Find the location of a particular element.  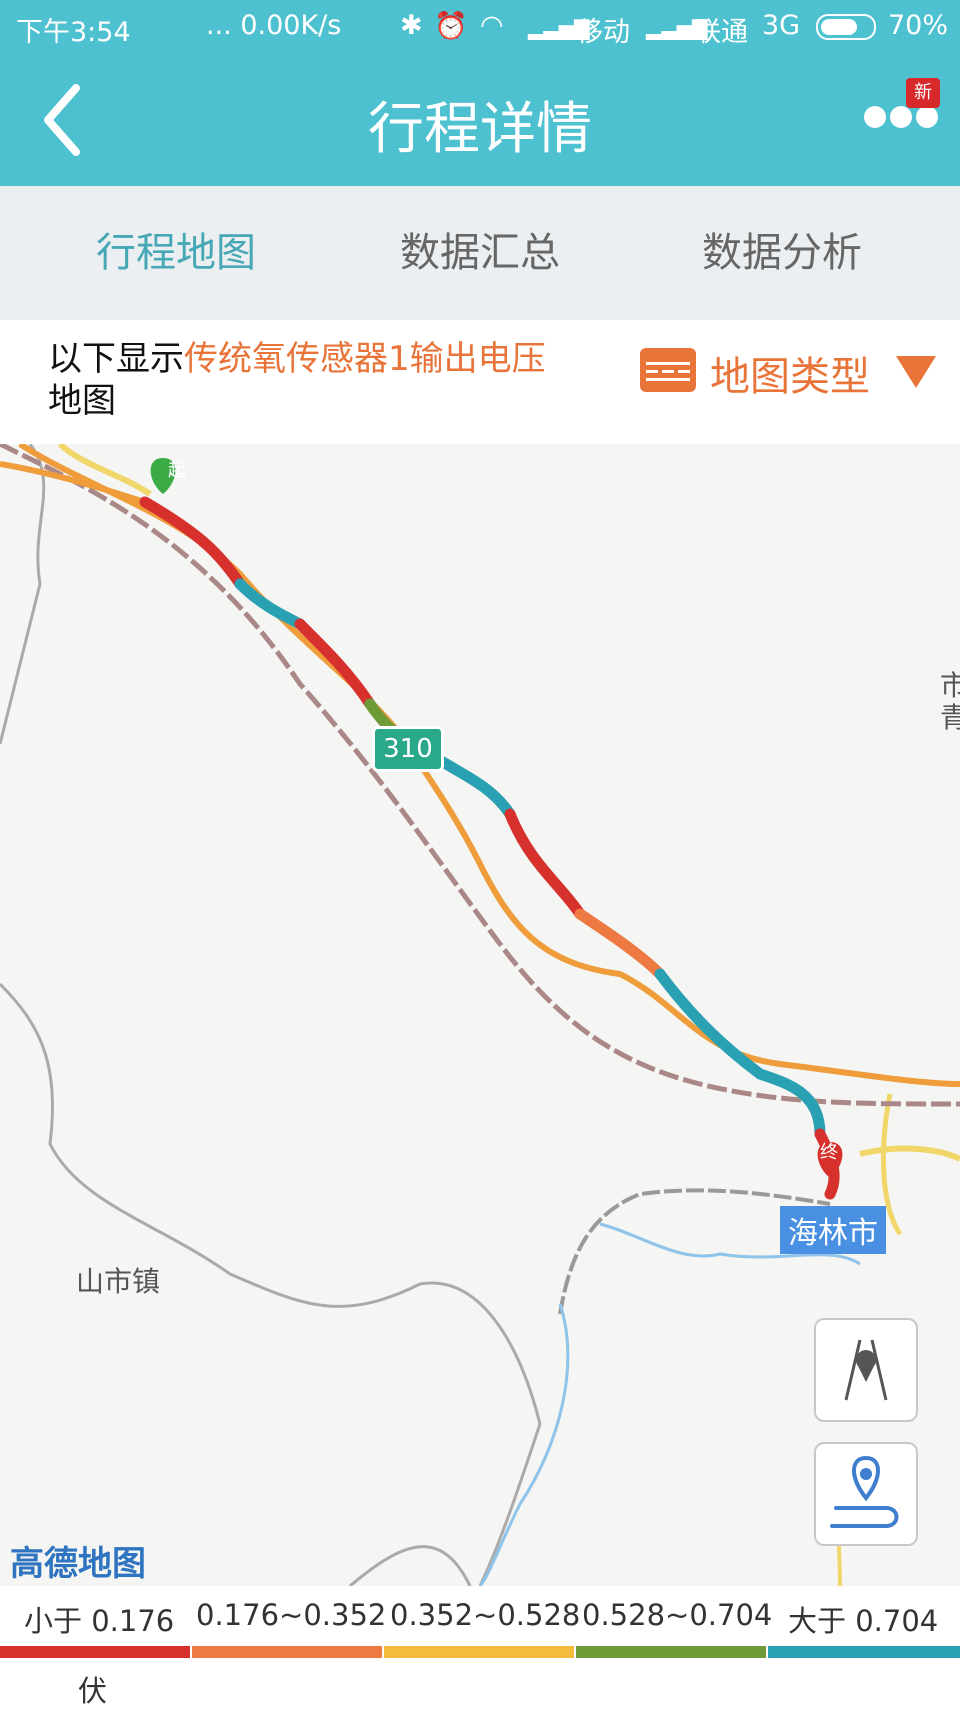

edge-label-bottom: 青 is located at coordinates (950, 717).